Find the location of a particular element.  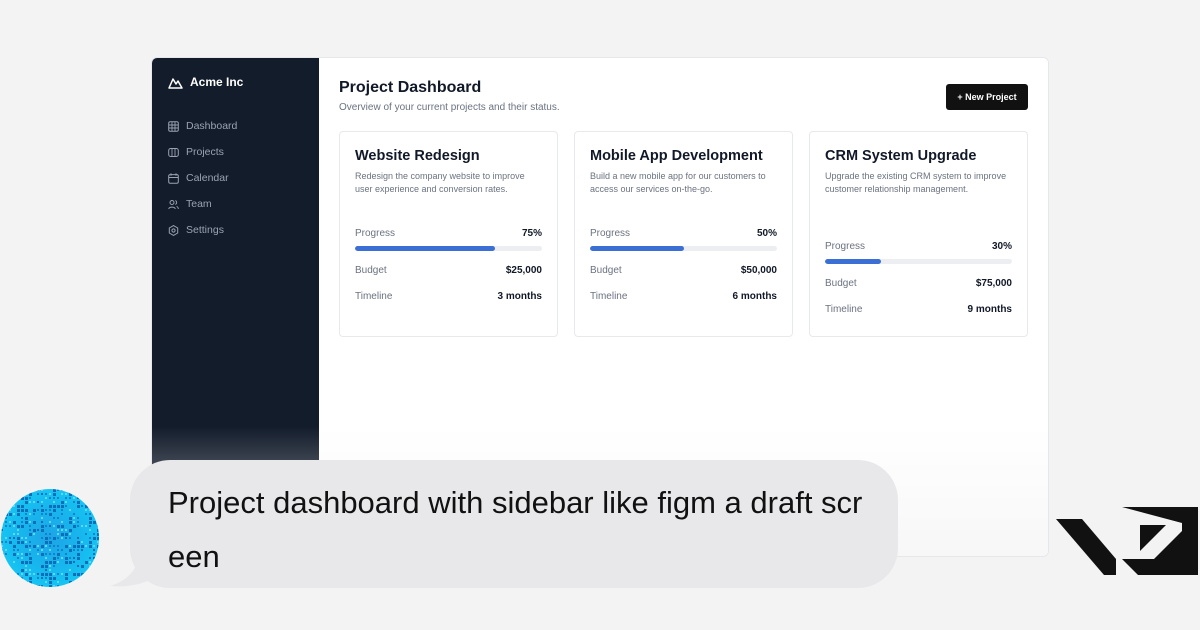

progress-row: Progress 50% is located at coordinates (683, 233).